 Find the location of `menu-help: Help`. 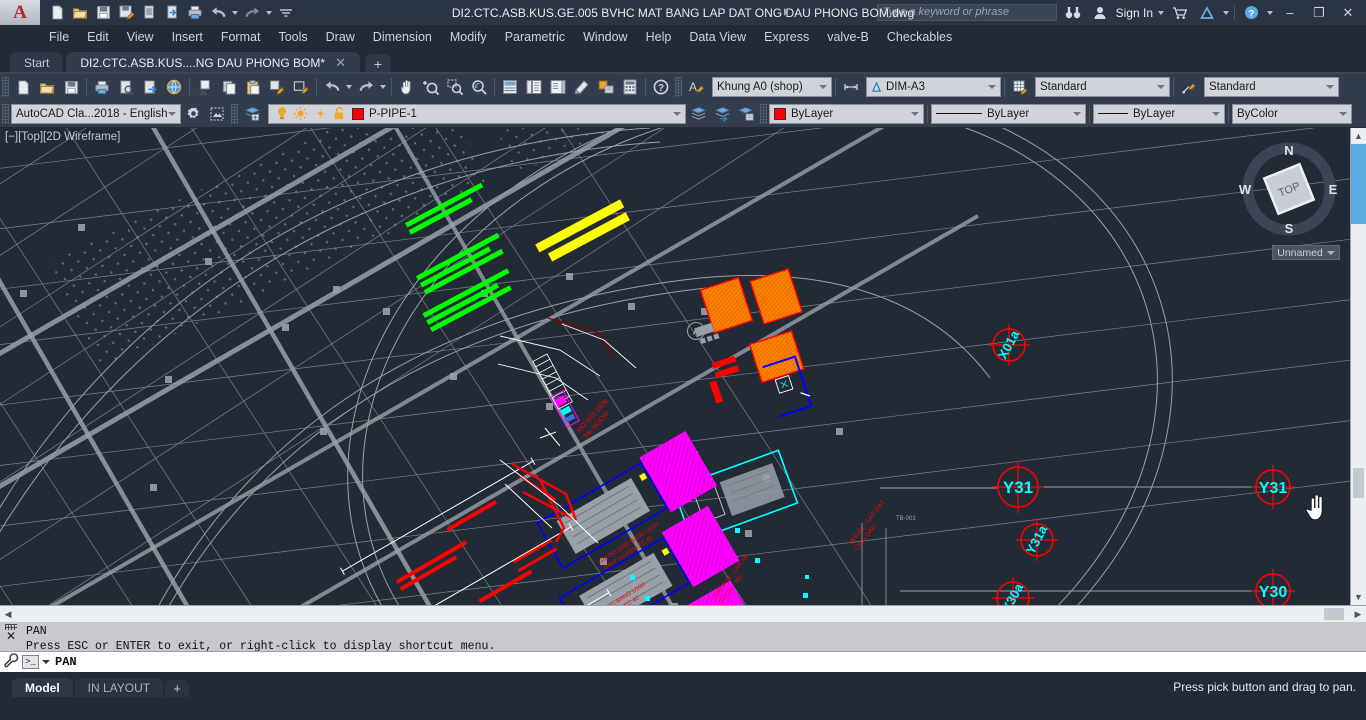

menu-help: Help is located at coordinates (659, 37).